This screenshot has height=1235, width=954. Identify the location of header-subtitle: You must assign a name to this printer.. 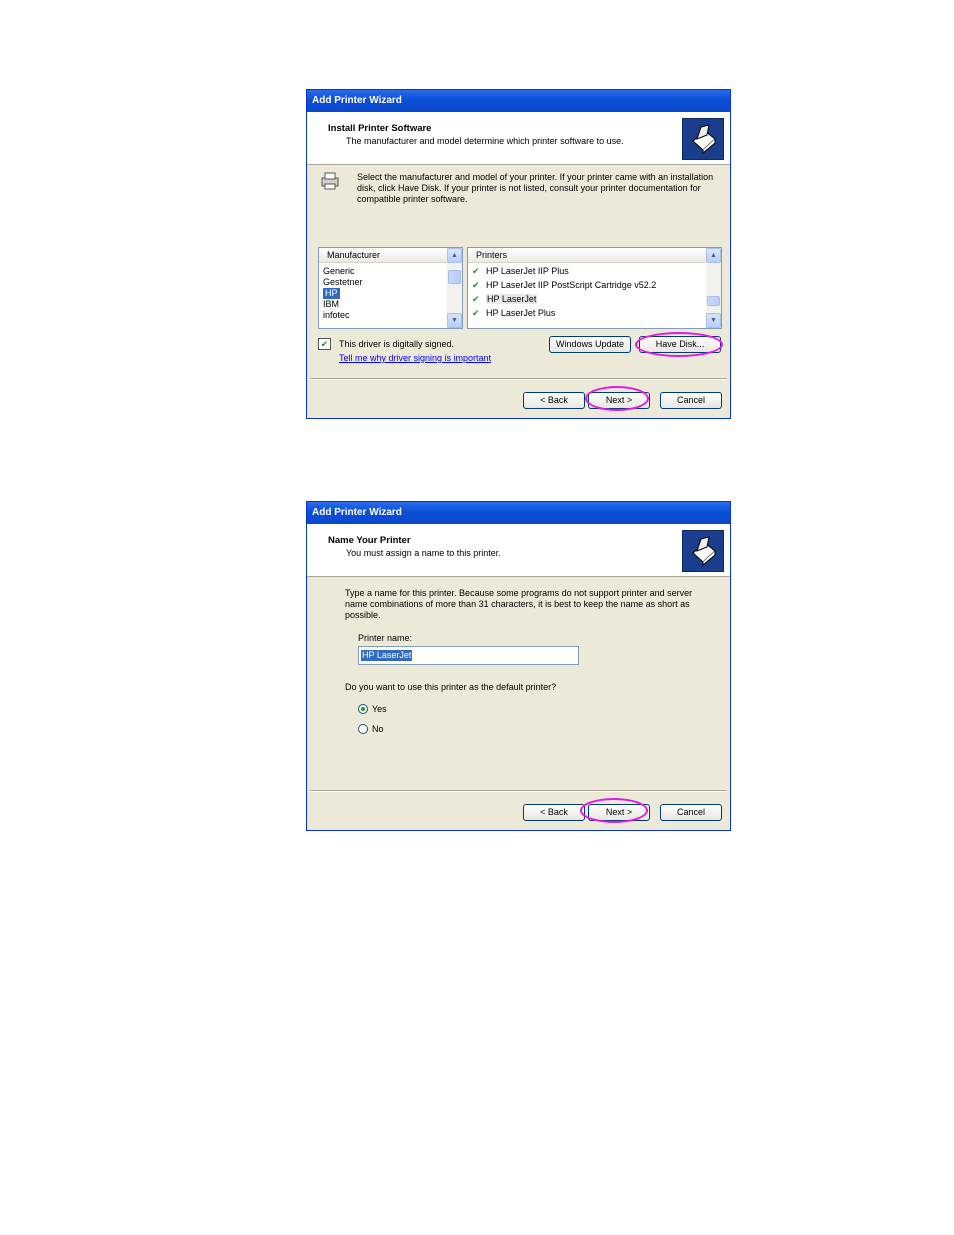
(423, 553).